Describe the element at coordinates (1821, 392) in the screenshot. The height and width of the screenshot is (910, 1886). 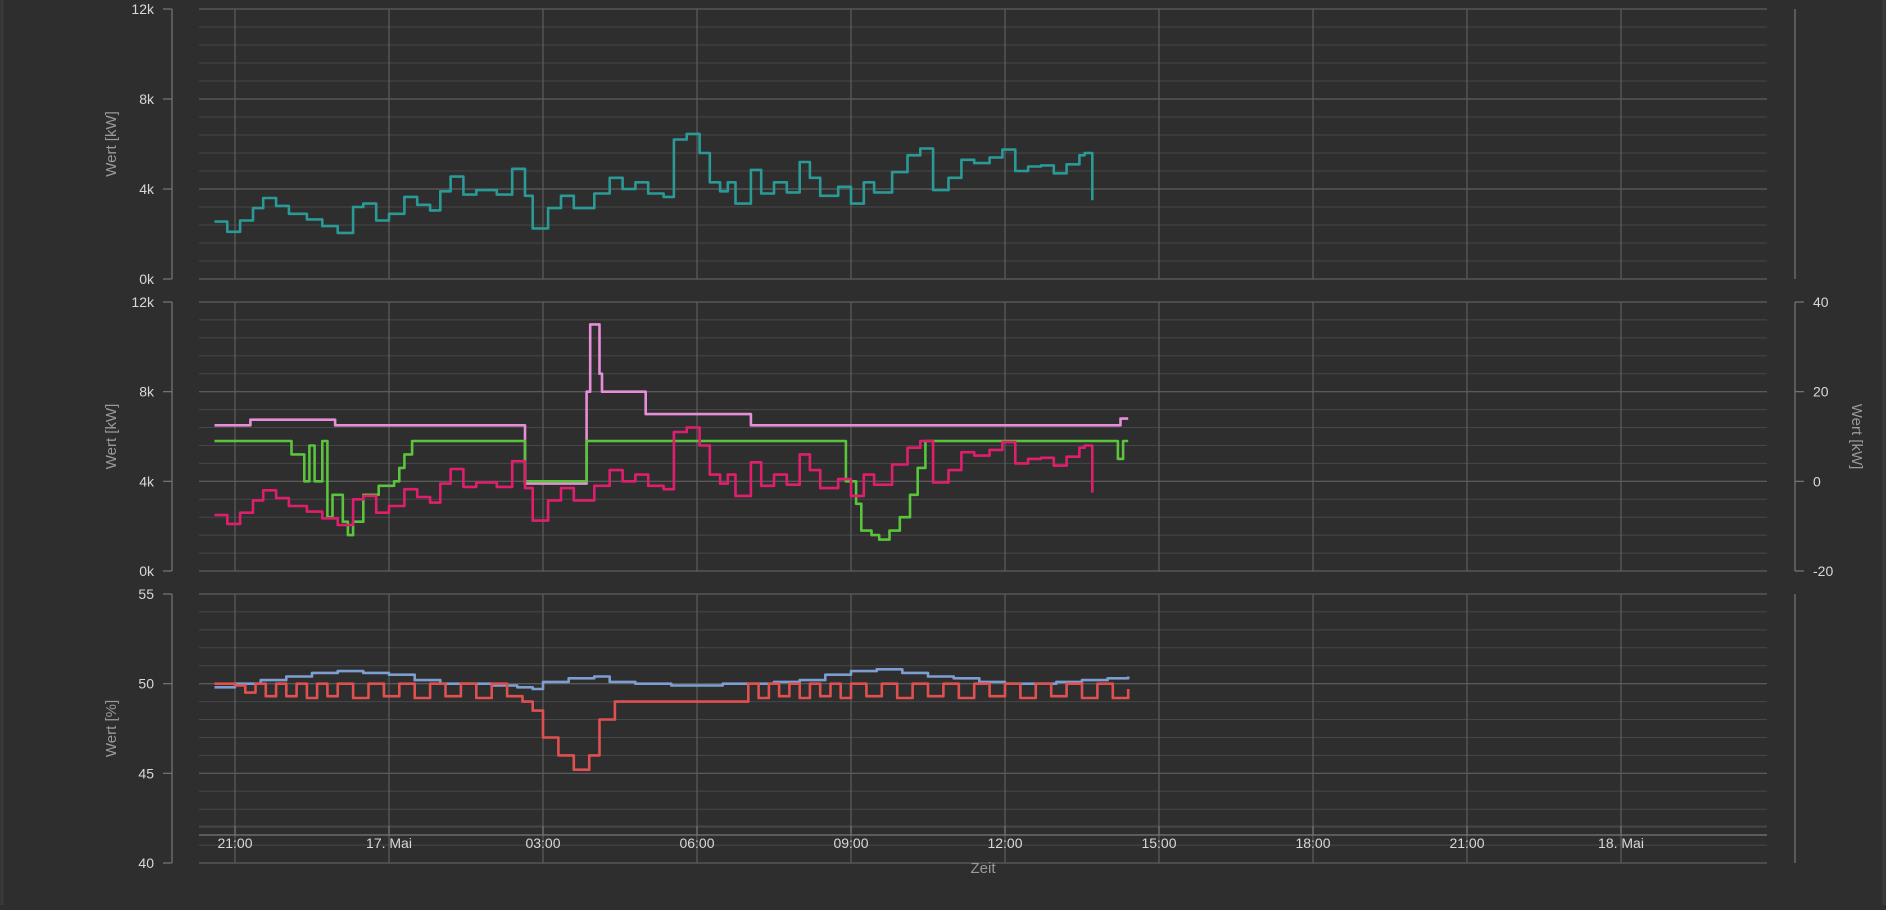
I see `y2-tick-label: 20` at that location.